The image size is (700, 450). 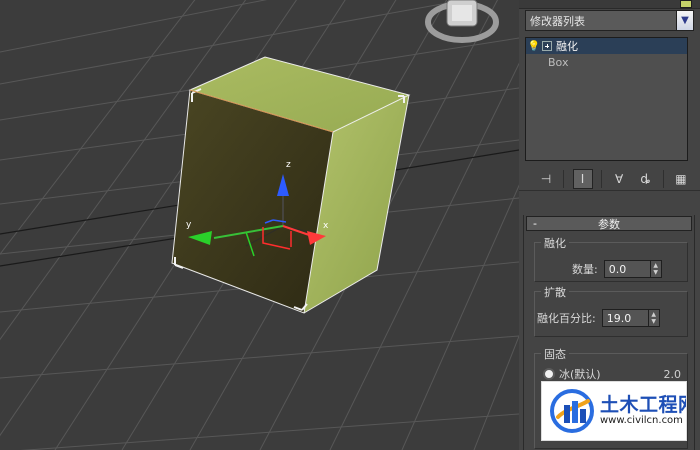 I want to click on percent-value: 19.0, so click(x=625, y=318).